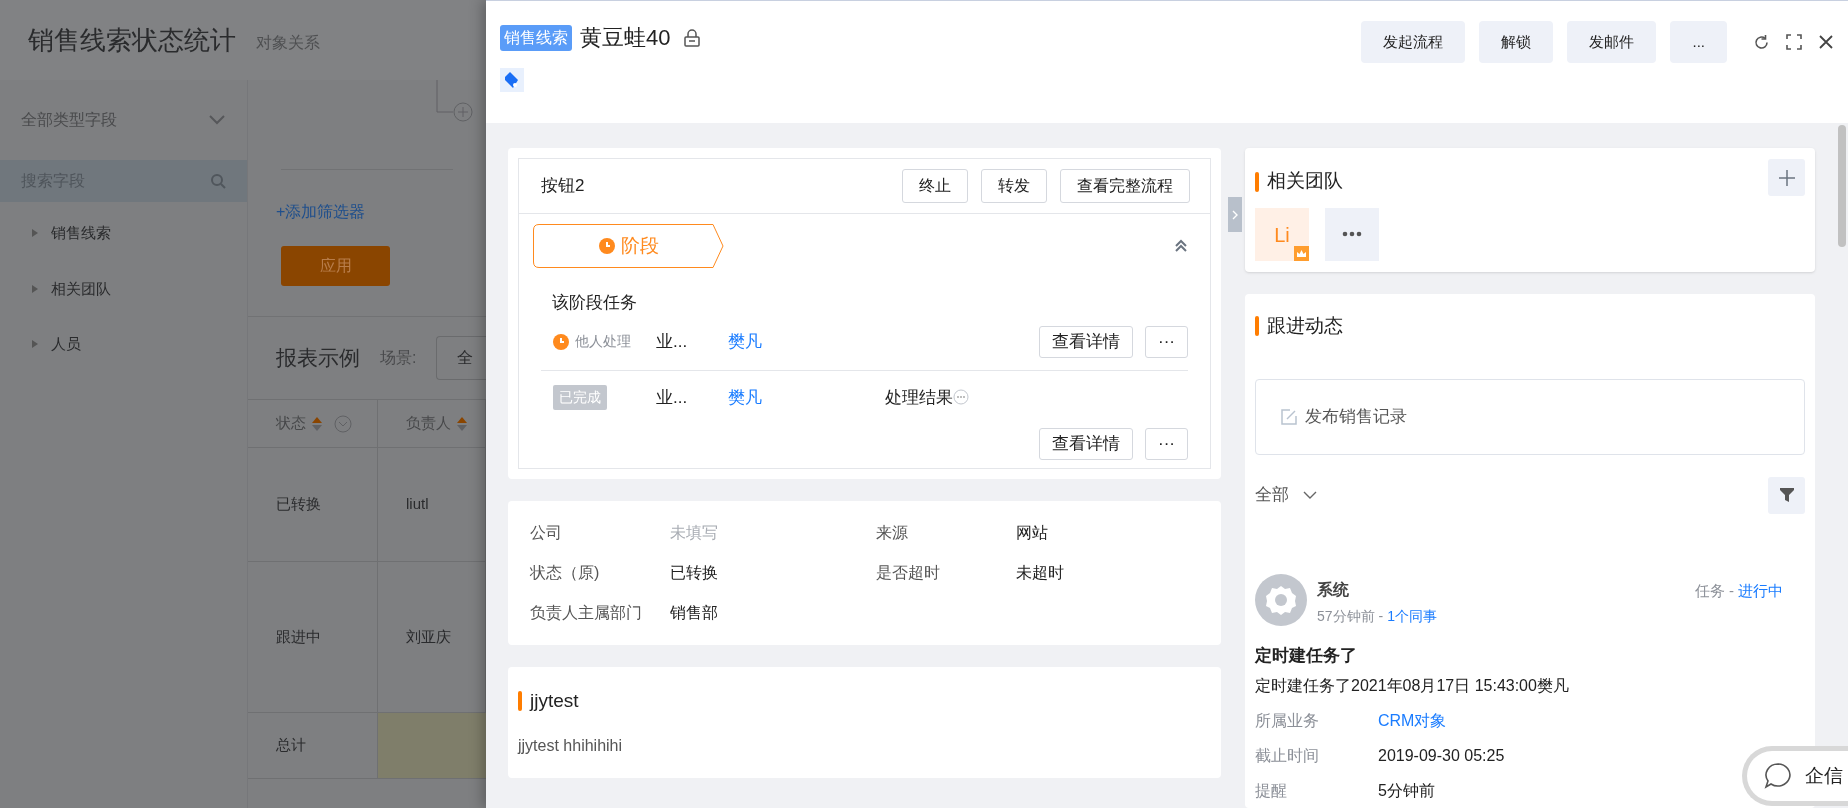  I want to click on stage-chevron: 阶段, so click(628, 246).